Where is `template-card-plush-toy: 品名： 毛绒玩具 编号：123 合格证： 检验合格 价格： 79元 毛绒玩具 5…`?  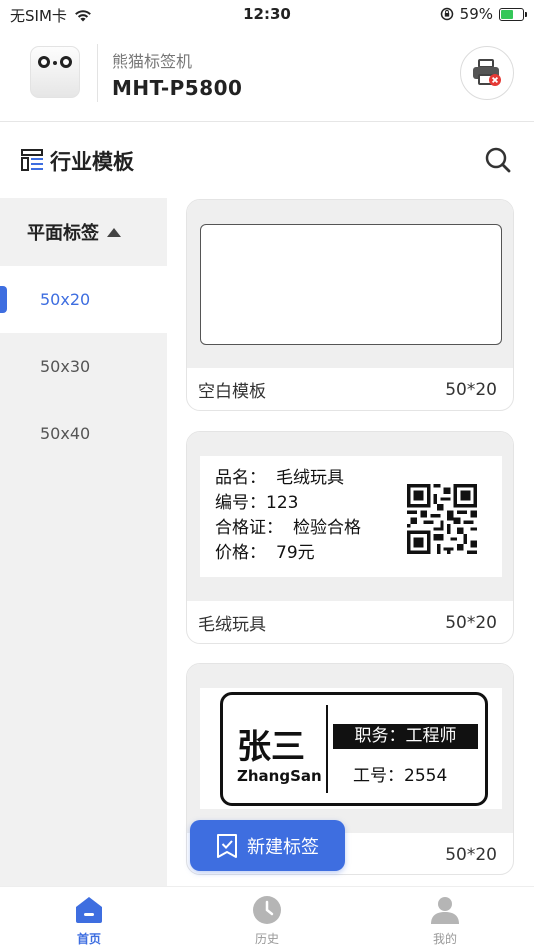 template-card-plush-toy: 品名： 毛绒玩具 编号：123 合格证： 检验合格 价格： 79元 毛绒玩具 5… is located at coordinates (350, 537).